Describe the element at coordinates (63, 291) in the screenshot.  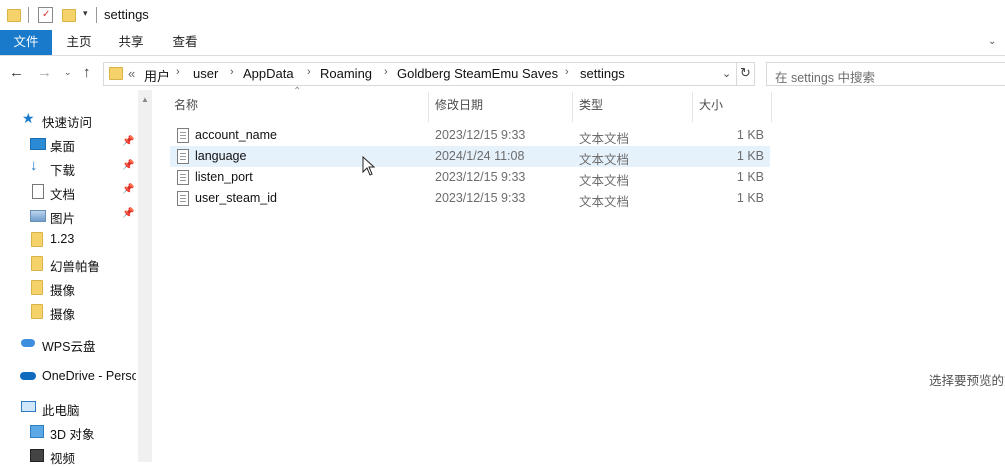
I see `sidebar-item-label: 摄像` at that location.